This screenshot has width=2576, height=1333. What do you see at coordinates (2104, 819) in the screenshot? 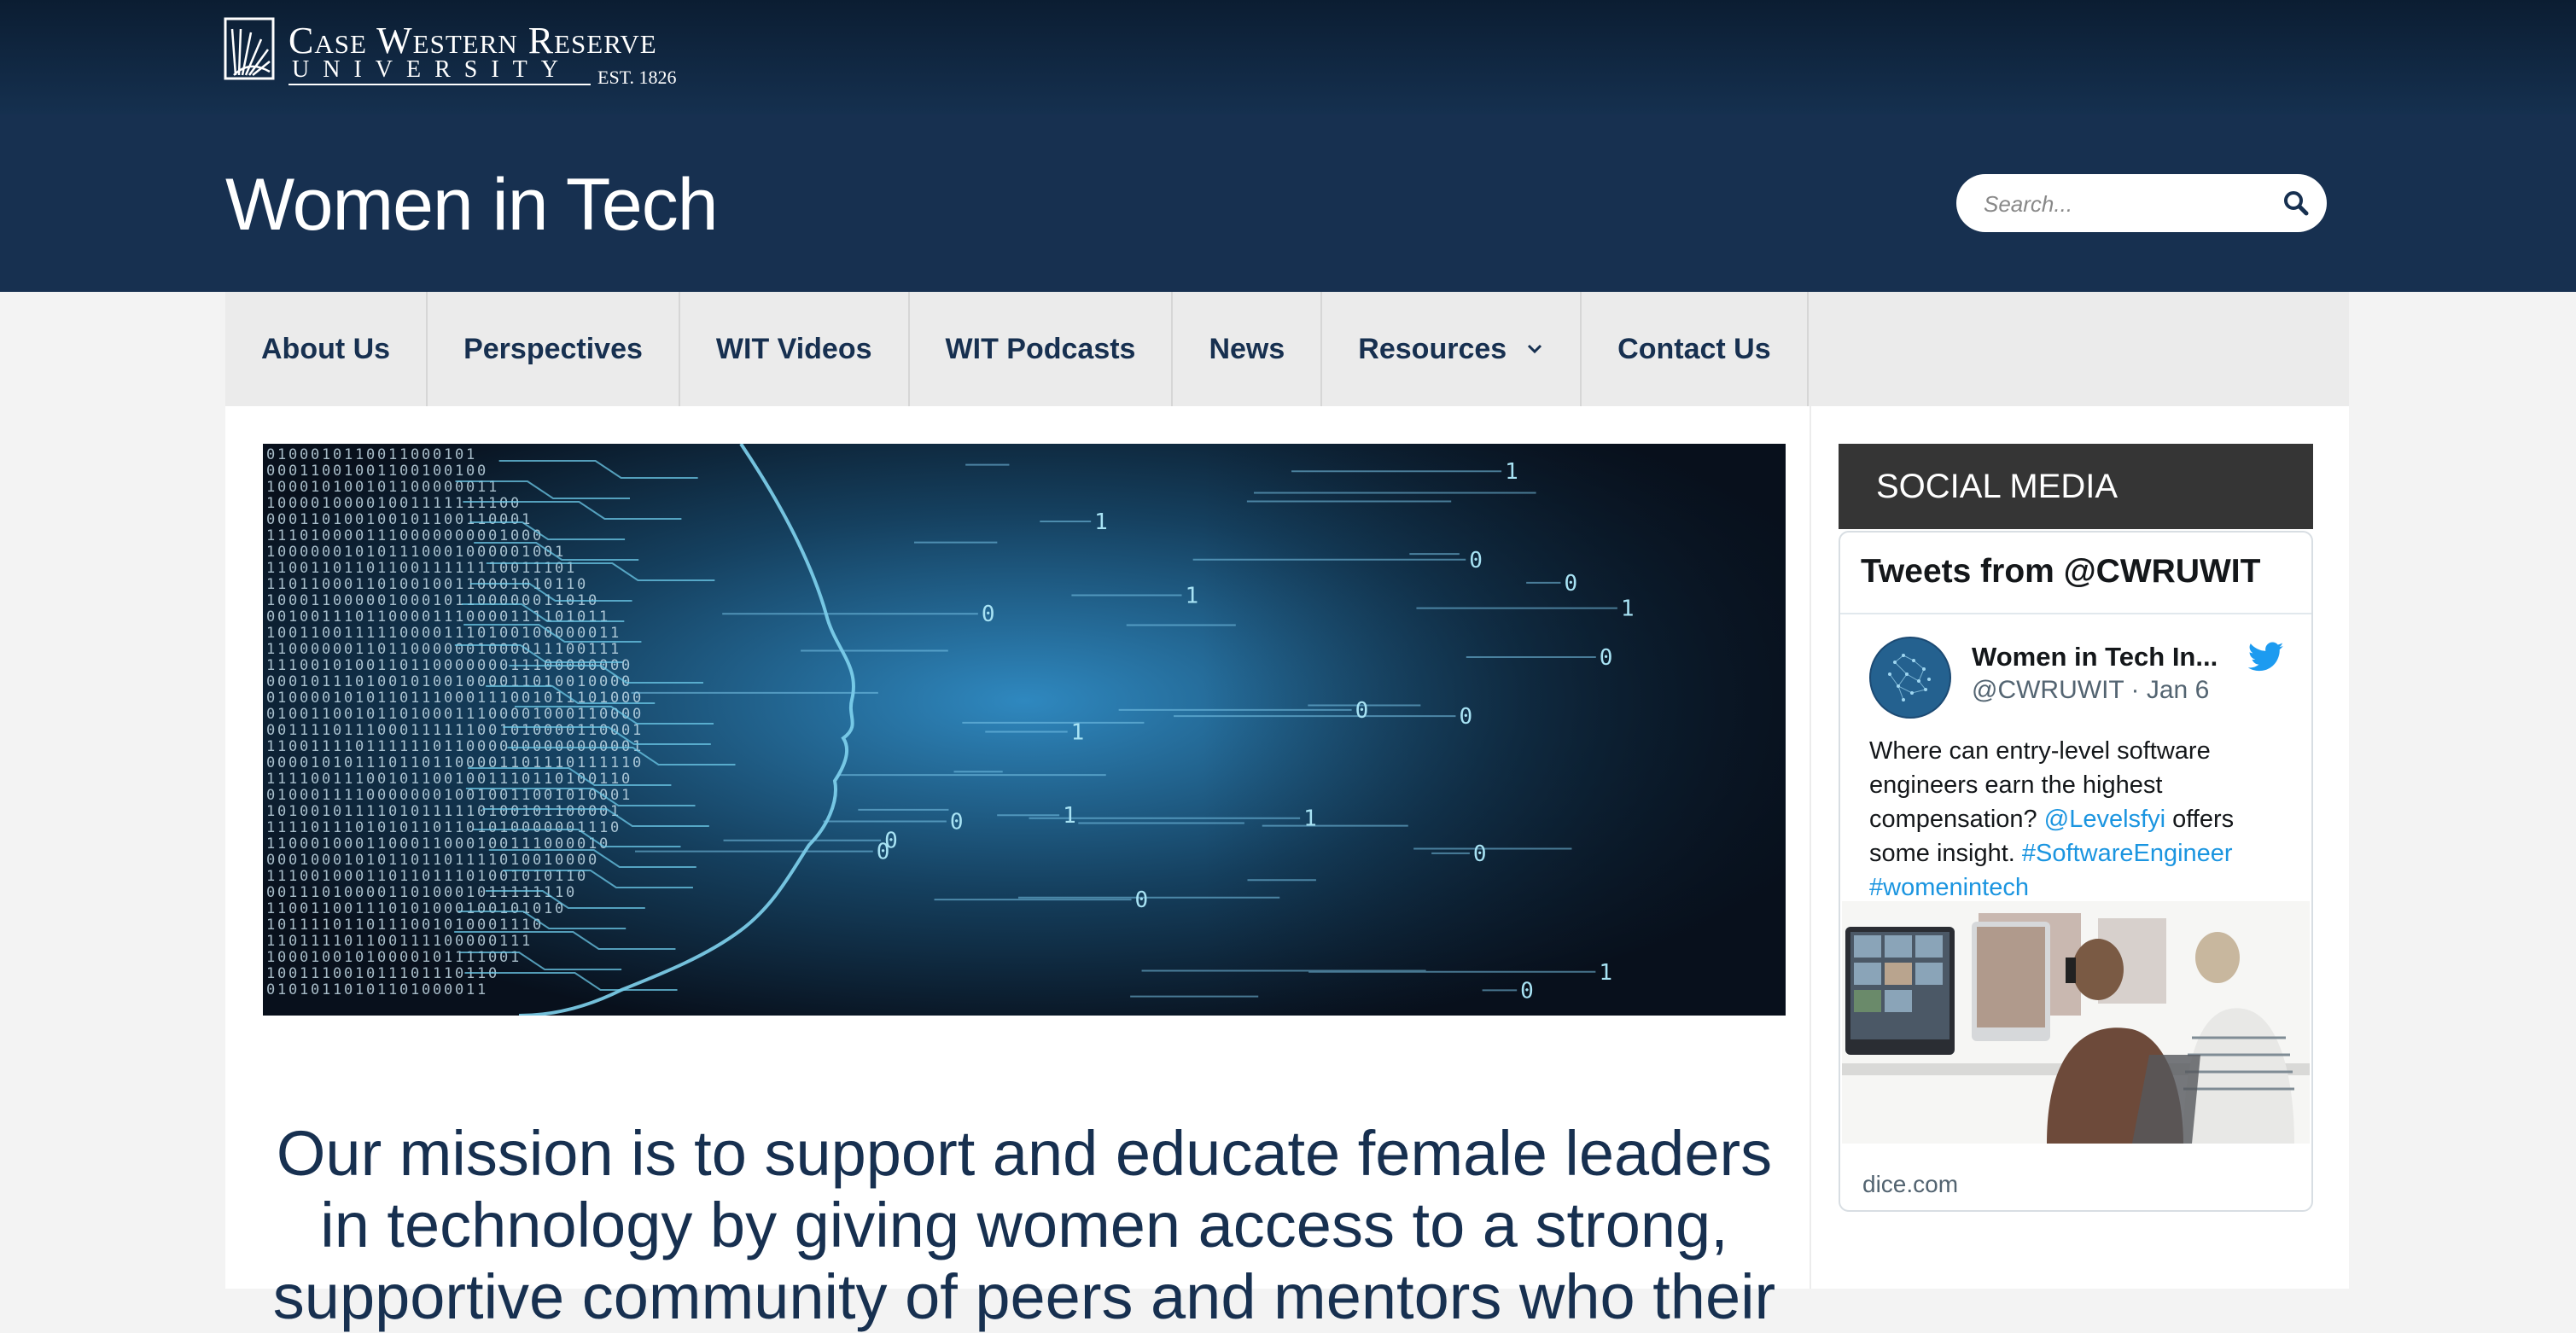
I see `tweet-mention-link: @Levelsfyi` at bounding box center [2104, 819].